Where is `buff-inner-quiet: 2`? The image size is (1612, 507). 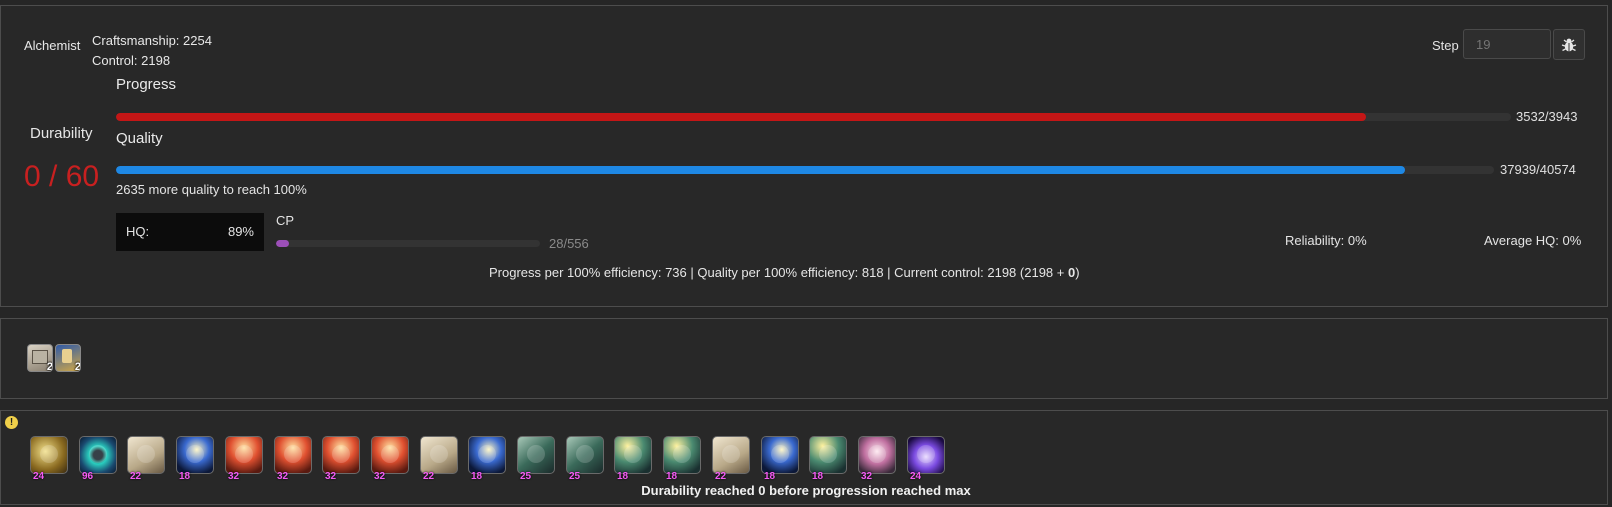
buff-inner-quiet: 2 is located at coordinates (40, 358).